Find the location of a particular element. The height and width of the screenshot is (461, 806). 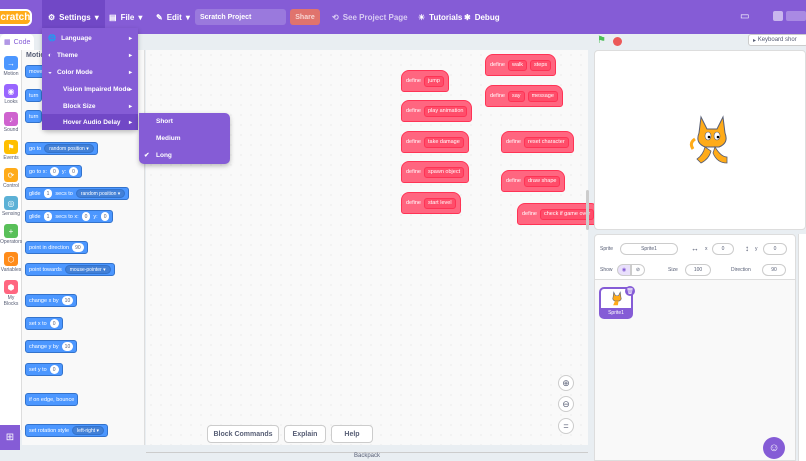

y-input: 0 is located at coordinates (775, 249).